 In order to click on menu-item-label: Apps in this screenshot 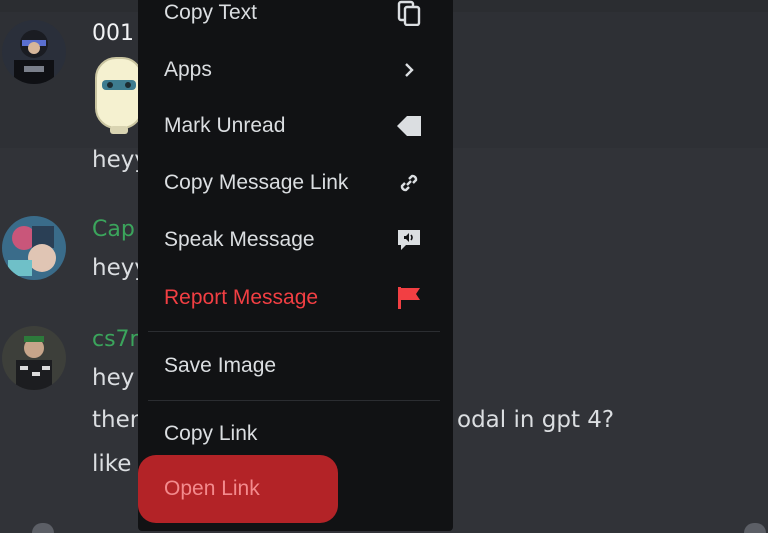, I will do `click(188, 69)`.